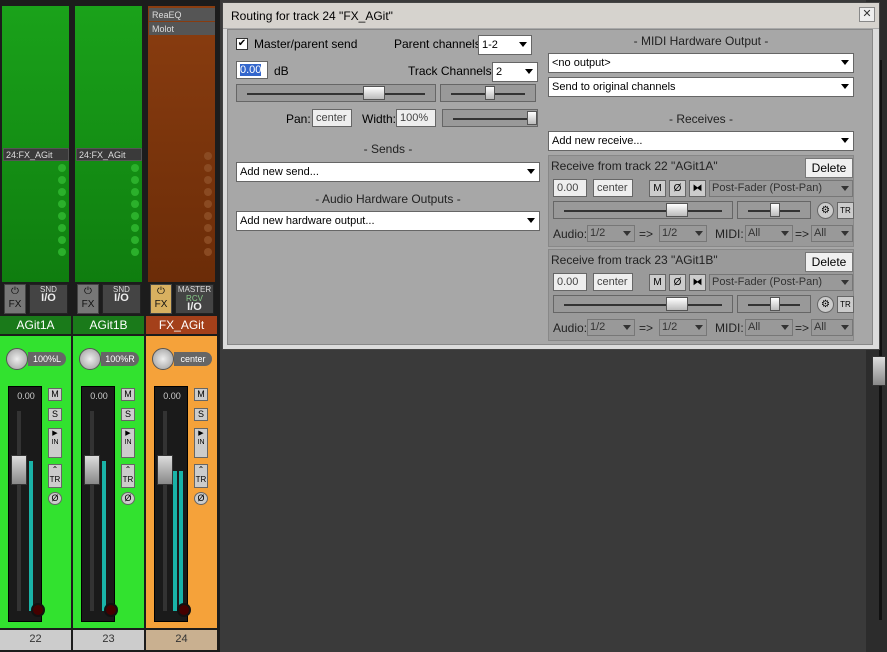 This screenshot has height=652, width=887. Describe the element at coordinates (15, 304) in the screenshot. I see `fx-button-label: FX` at that location.